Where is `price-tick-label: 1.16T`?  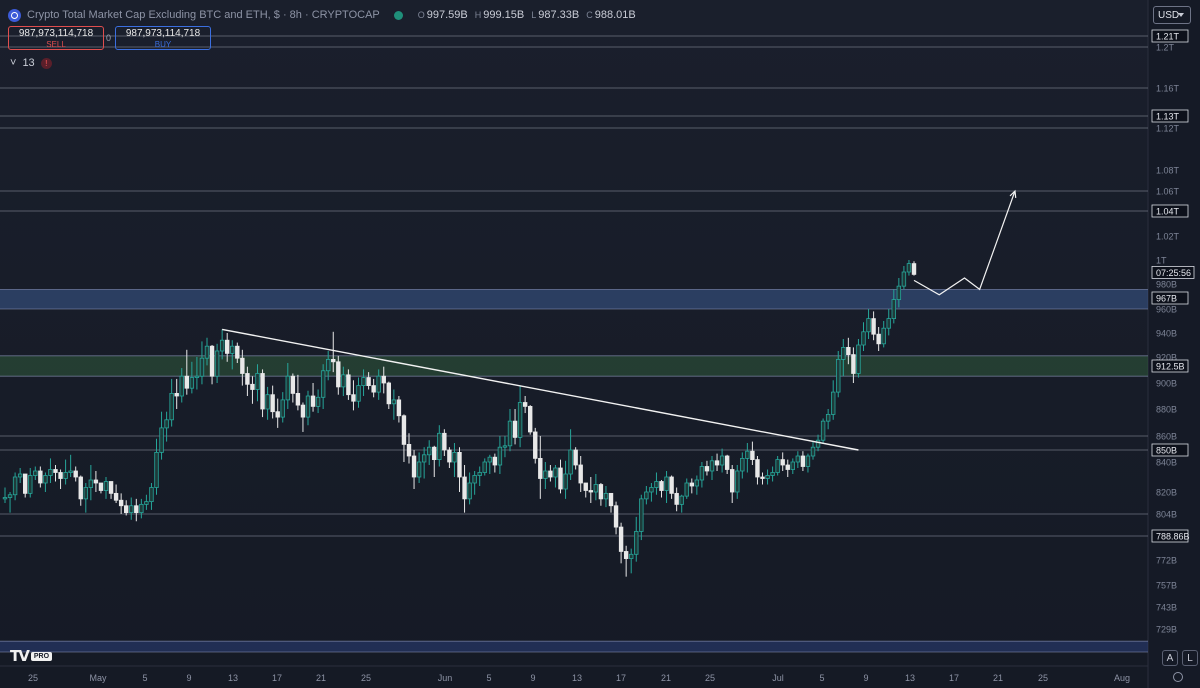
price-tick-label: 1.16T is located at coordinates (1168, 89).